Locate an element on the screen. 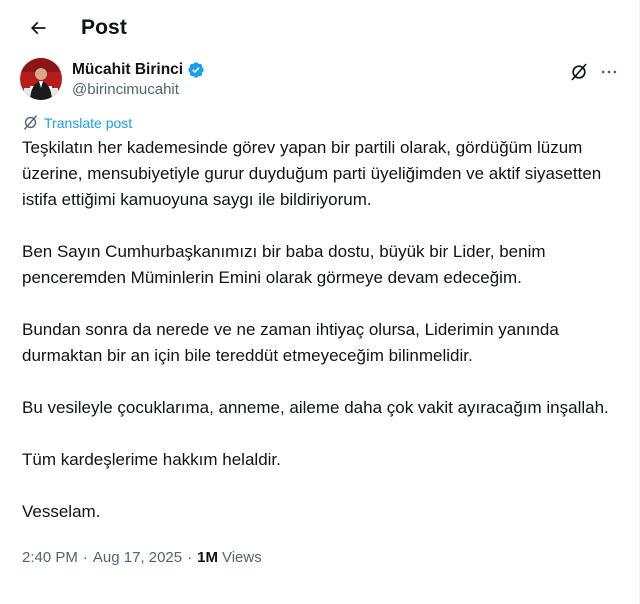  views-count: 1M is located at coordinates (207, 557).